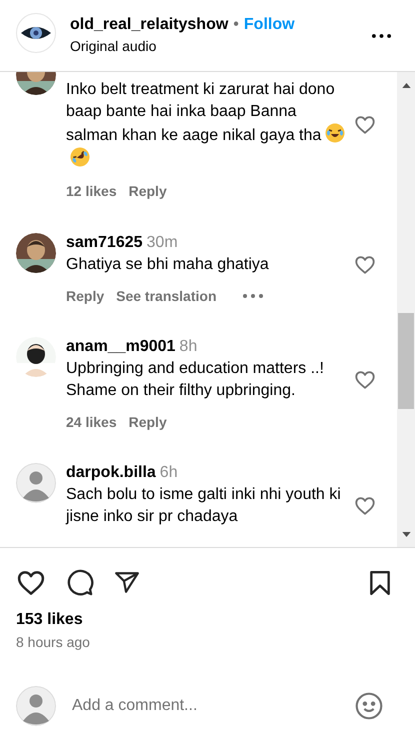 This screenshot has width=415, height=736. I want to click on scroll-down-icon, so click(406, 534).